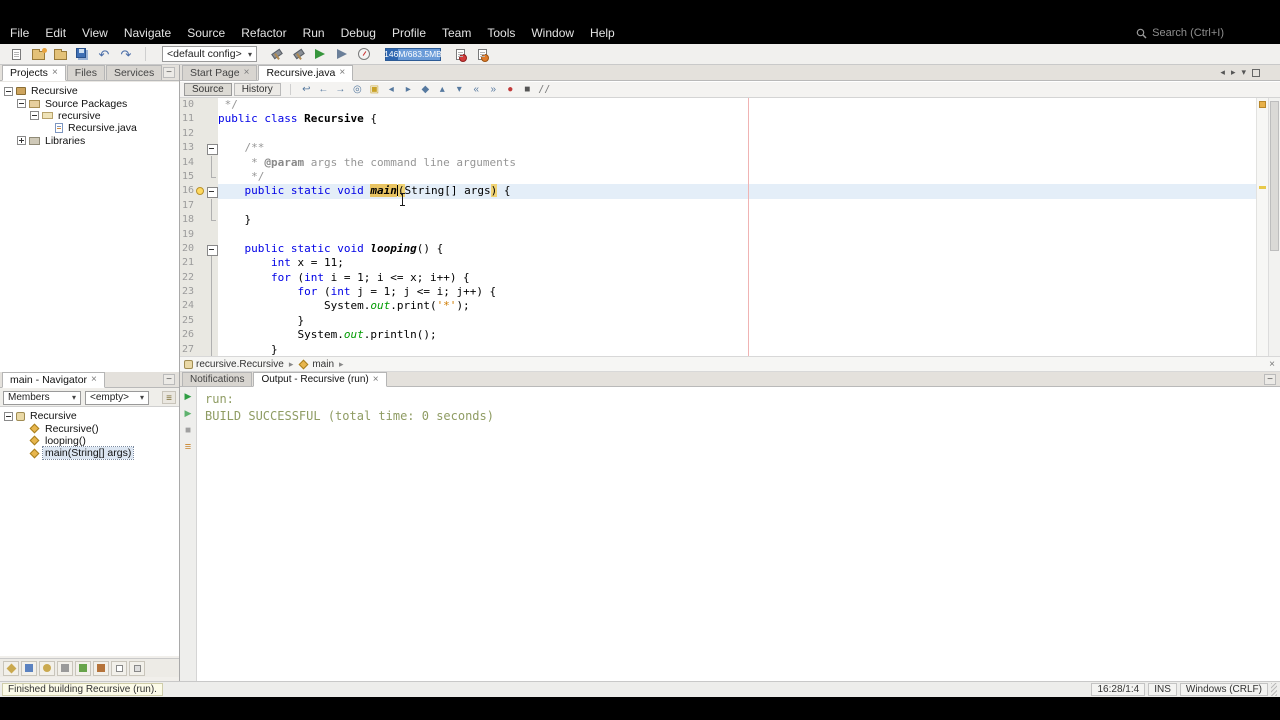 Image resolution: width=1280 pixels, height=720 pixels. Describe the element at coordinates (65, 668) in the screenshot. I see `show-non-public-members-button` at that location.